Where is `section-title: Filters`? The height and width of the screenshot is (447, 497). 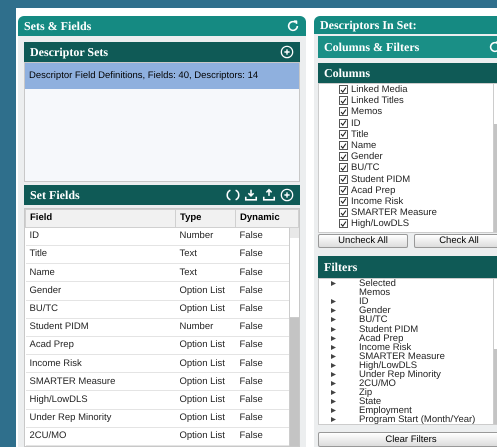
section-title: Filters is located at coordinates (341, 267).